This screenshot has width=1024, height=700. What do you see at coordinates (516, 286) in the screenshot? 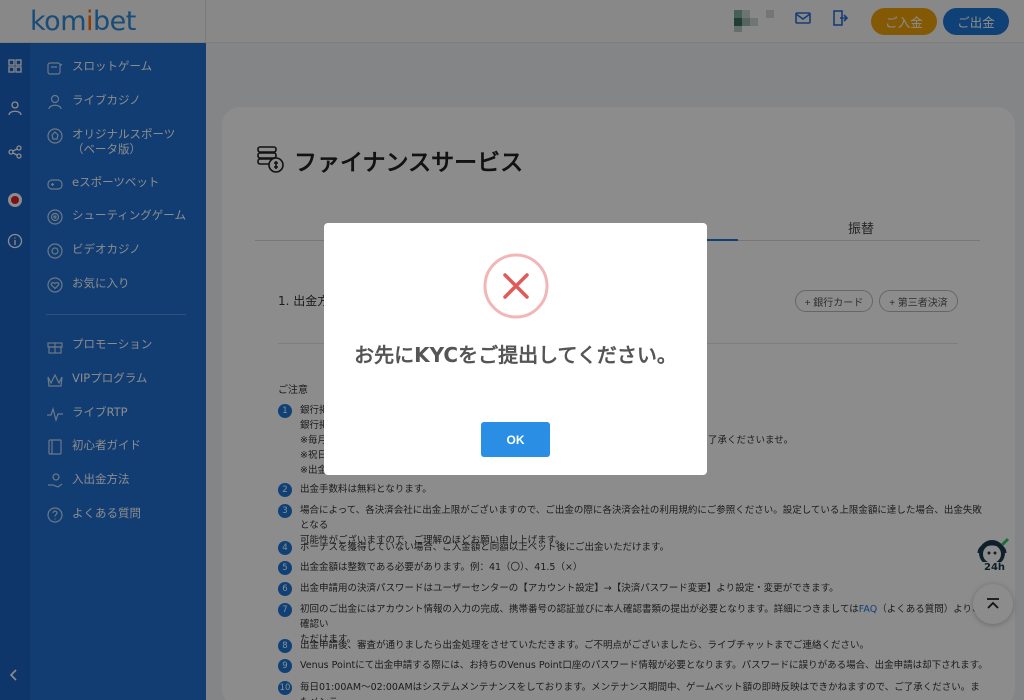
I see `error-x-icon` at bounding box center [516, 286].